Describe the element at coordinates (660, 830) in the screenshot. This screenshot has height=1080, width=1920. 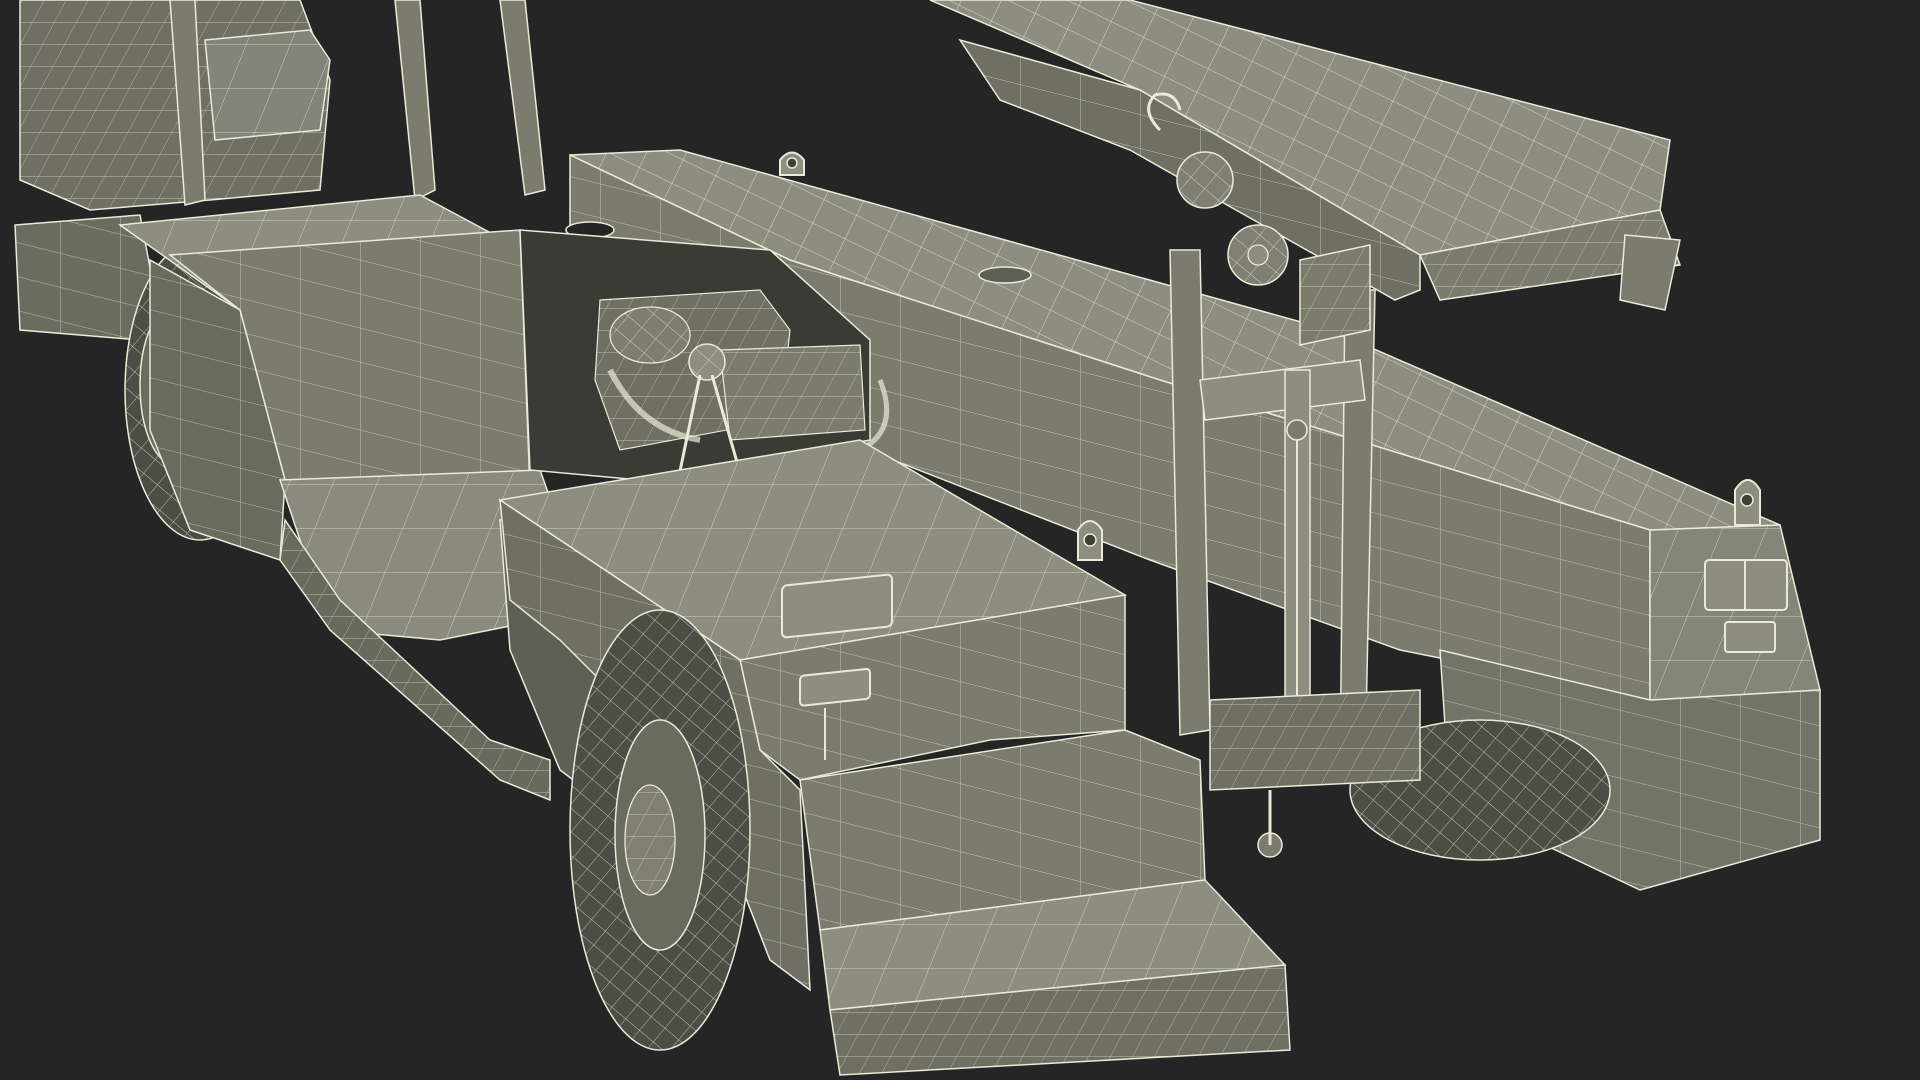
I see `front-left-wheel` at that location.